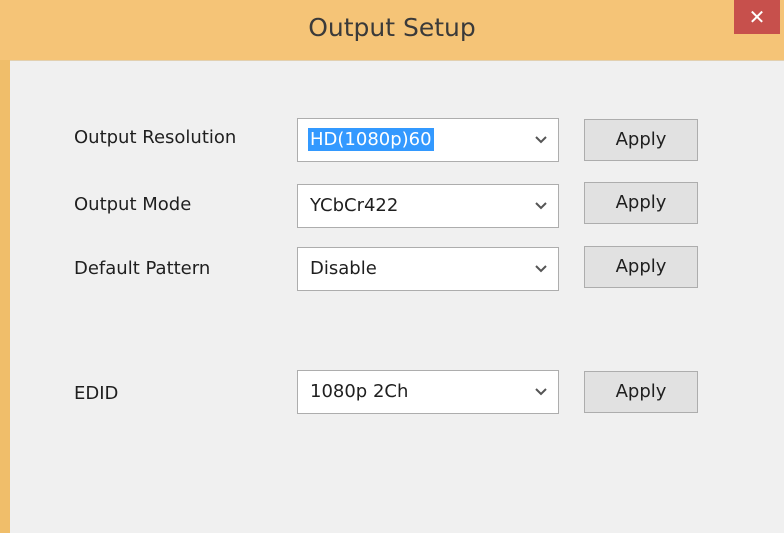  Describe the element at coordinates (155, 137) in the screenshot. I see `output-resolution-label: Output Resolution` at that location.